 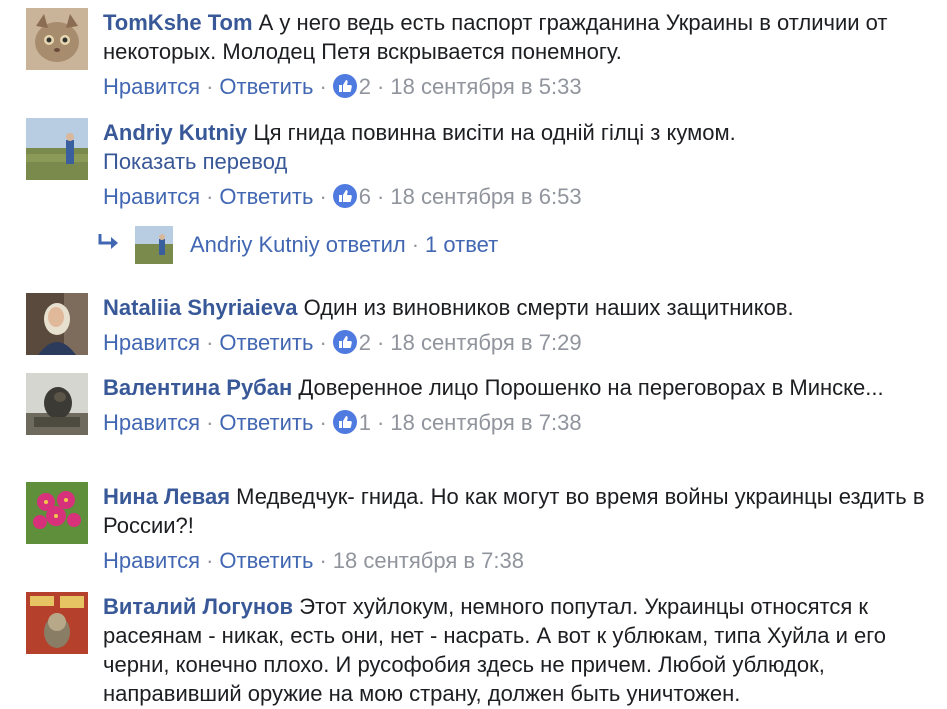 I want to click on reply-arrow-icon, so click(x=109, y=246).